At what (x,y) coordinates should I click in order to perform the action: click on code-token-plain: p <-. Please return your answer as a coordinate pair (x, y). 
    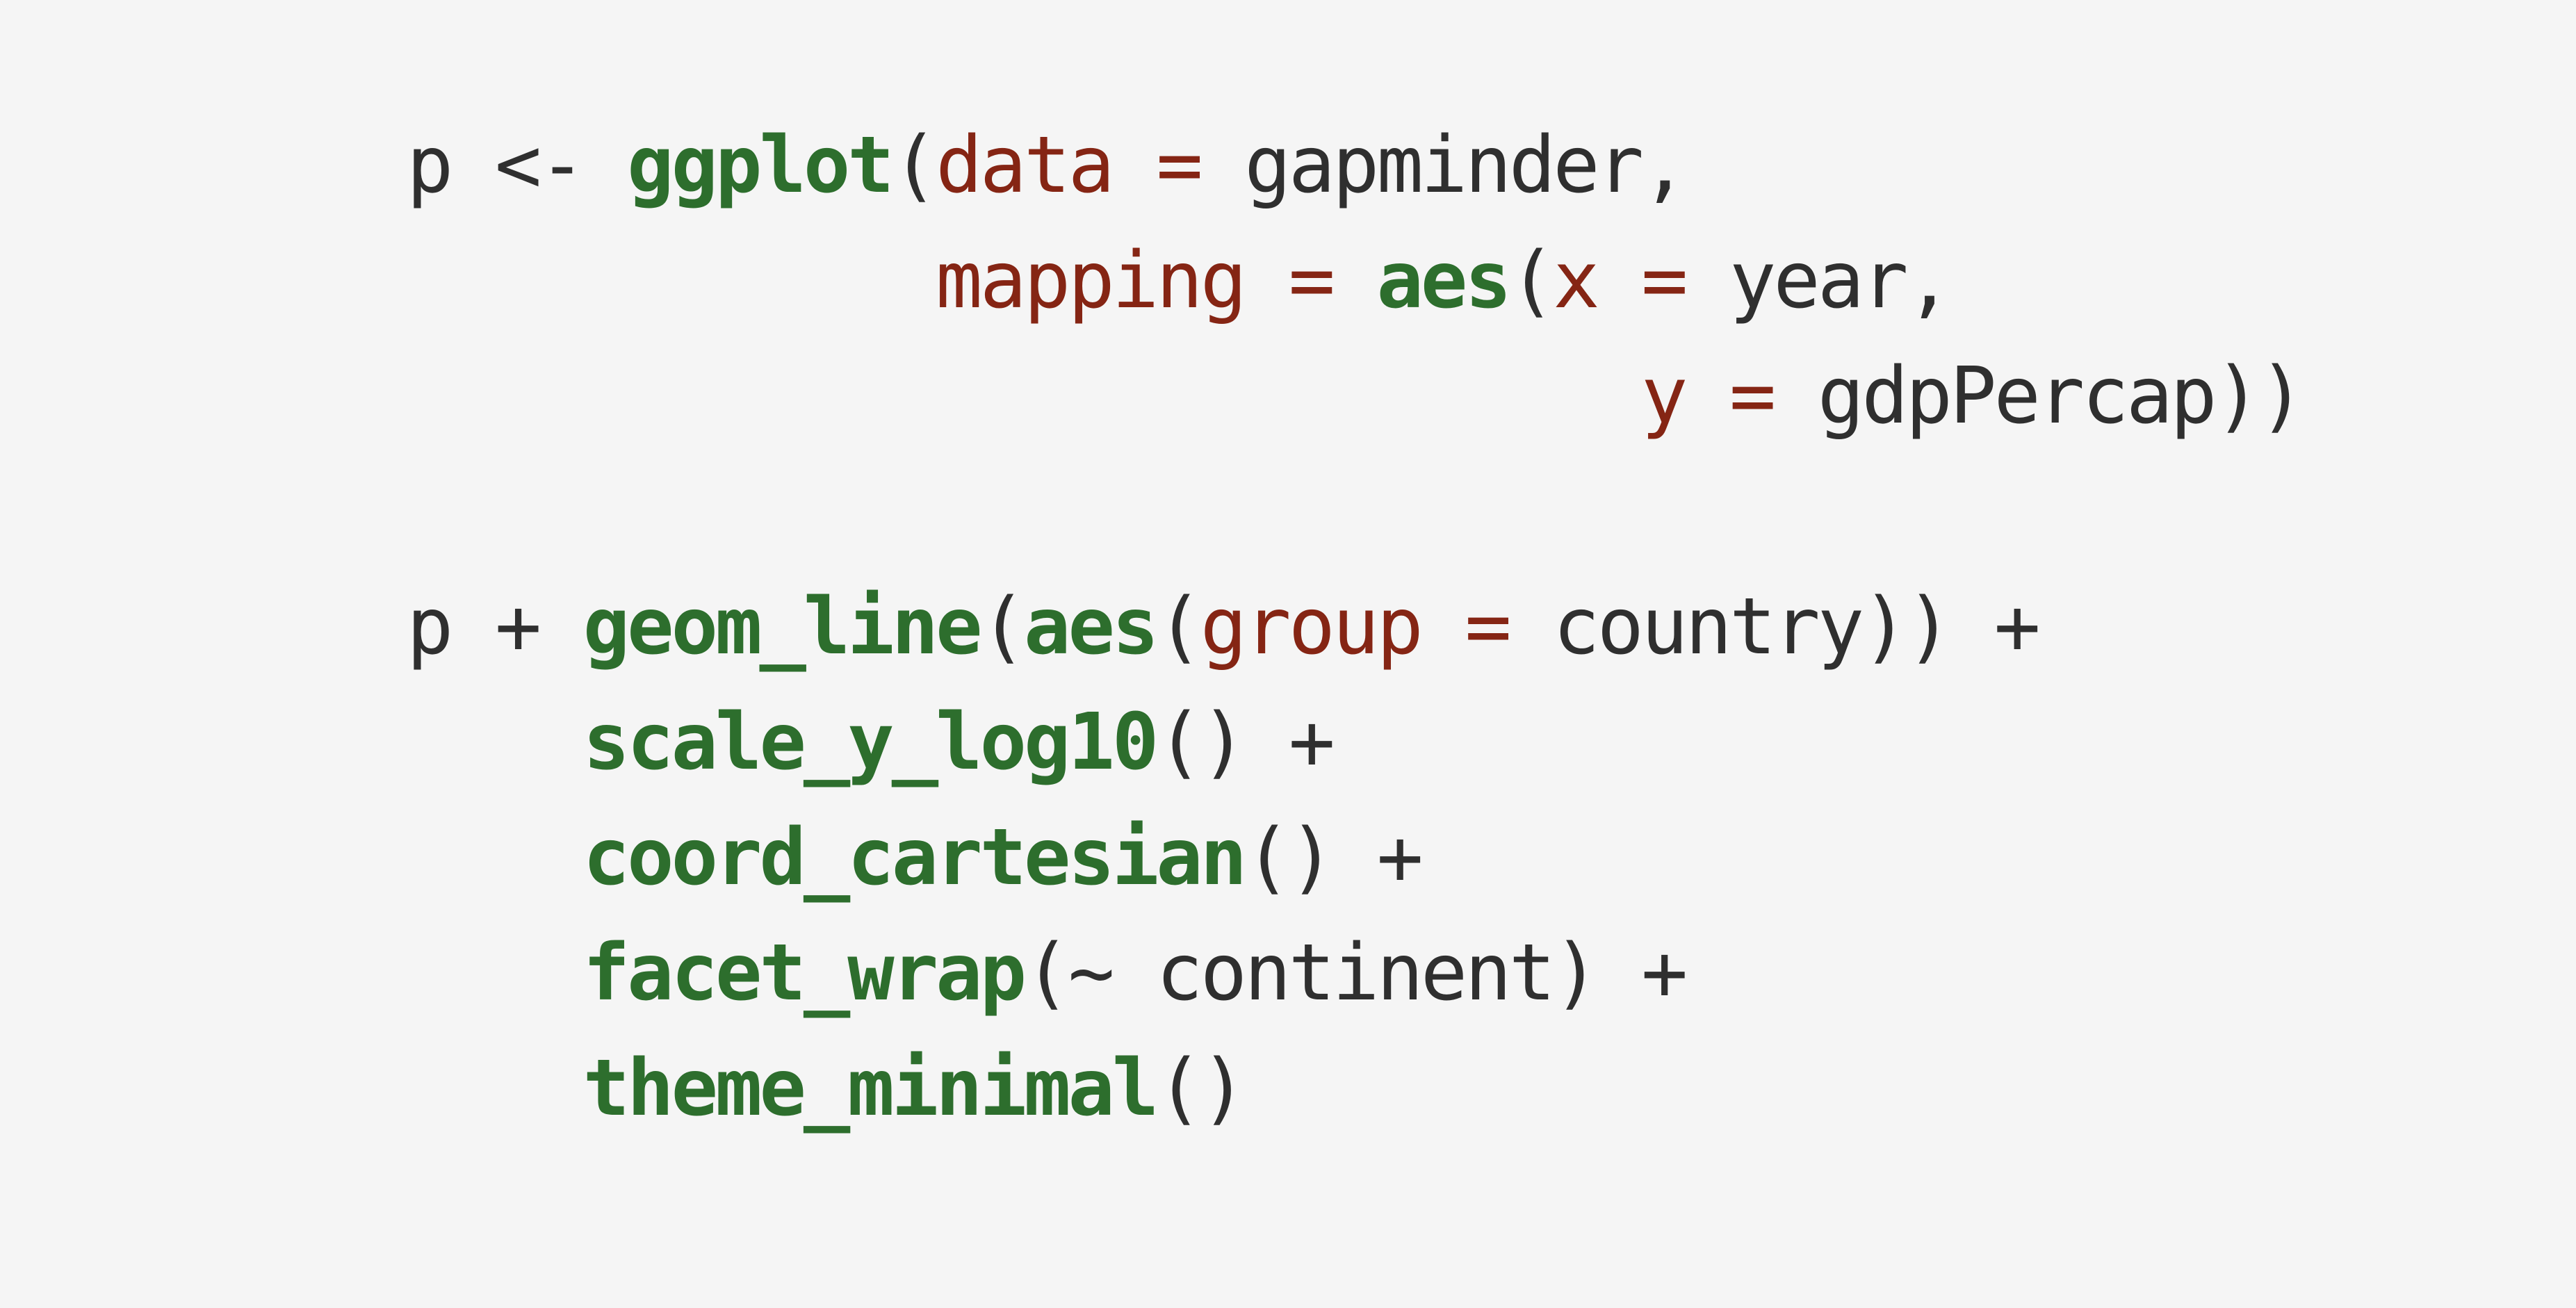
    Looking at the image, I should click on (517, 166).